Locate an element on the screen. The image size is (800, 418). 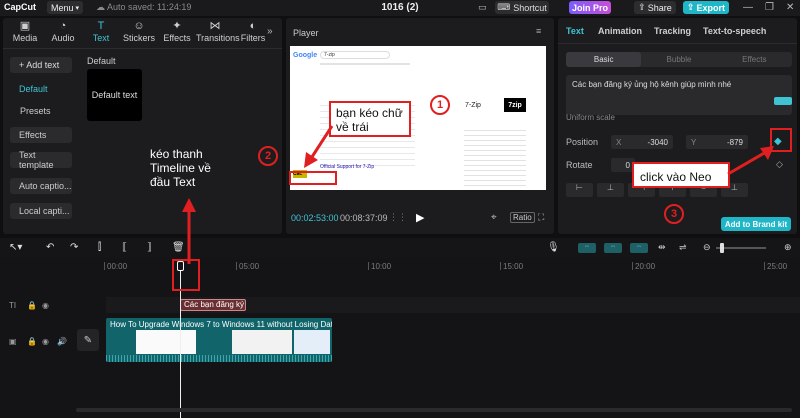
subtab-basic: Basic is located at coordinates (604, 59).